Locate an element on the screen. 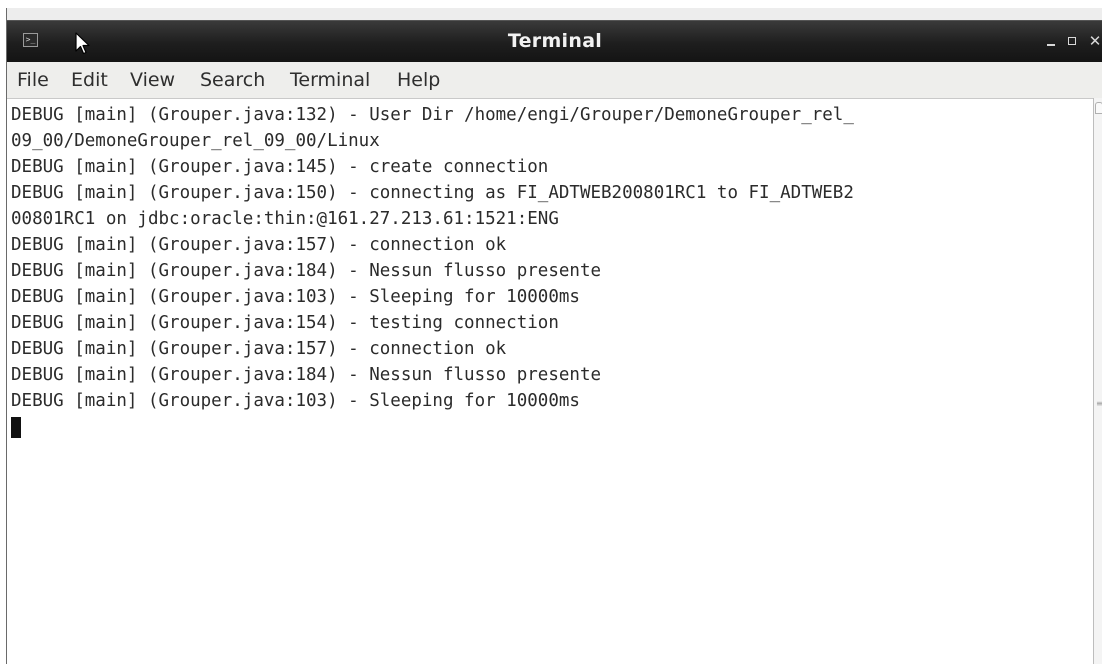  terminal-line: 09_00/DemoneGrouper_rel_09_00/Linux is located at coordinates (195, 141).